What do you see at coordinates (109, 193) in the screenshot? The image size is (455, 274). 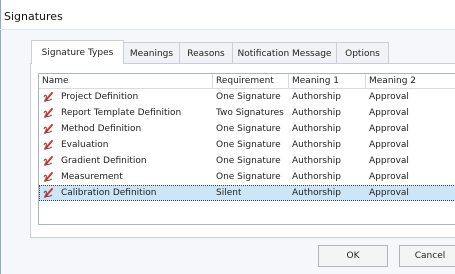 I see `cell-name: Calibration Definition` at bounding box center [109, 193].